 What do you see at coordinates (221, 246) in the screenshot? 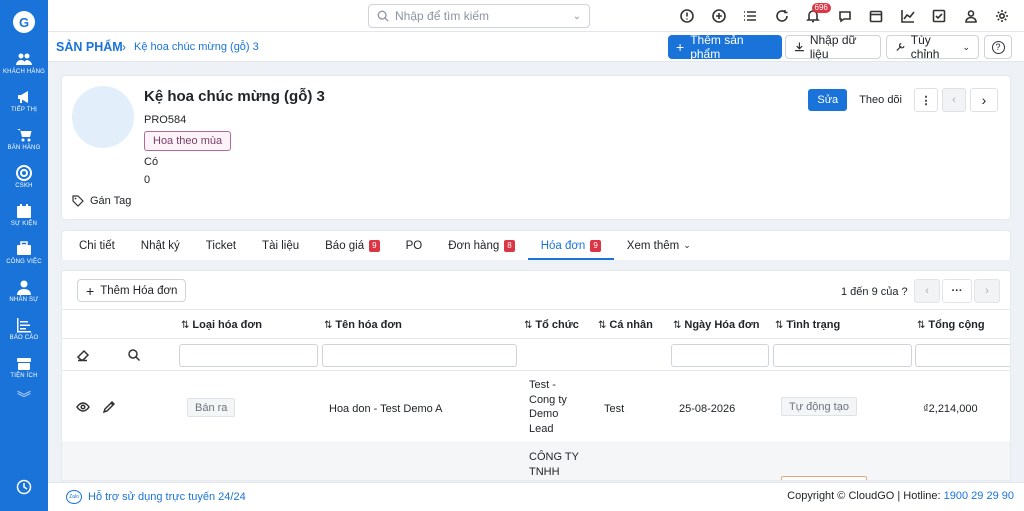
I see `tab-ticket: Ticket` at bounding box center [221, 246].